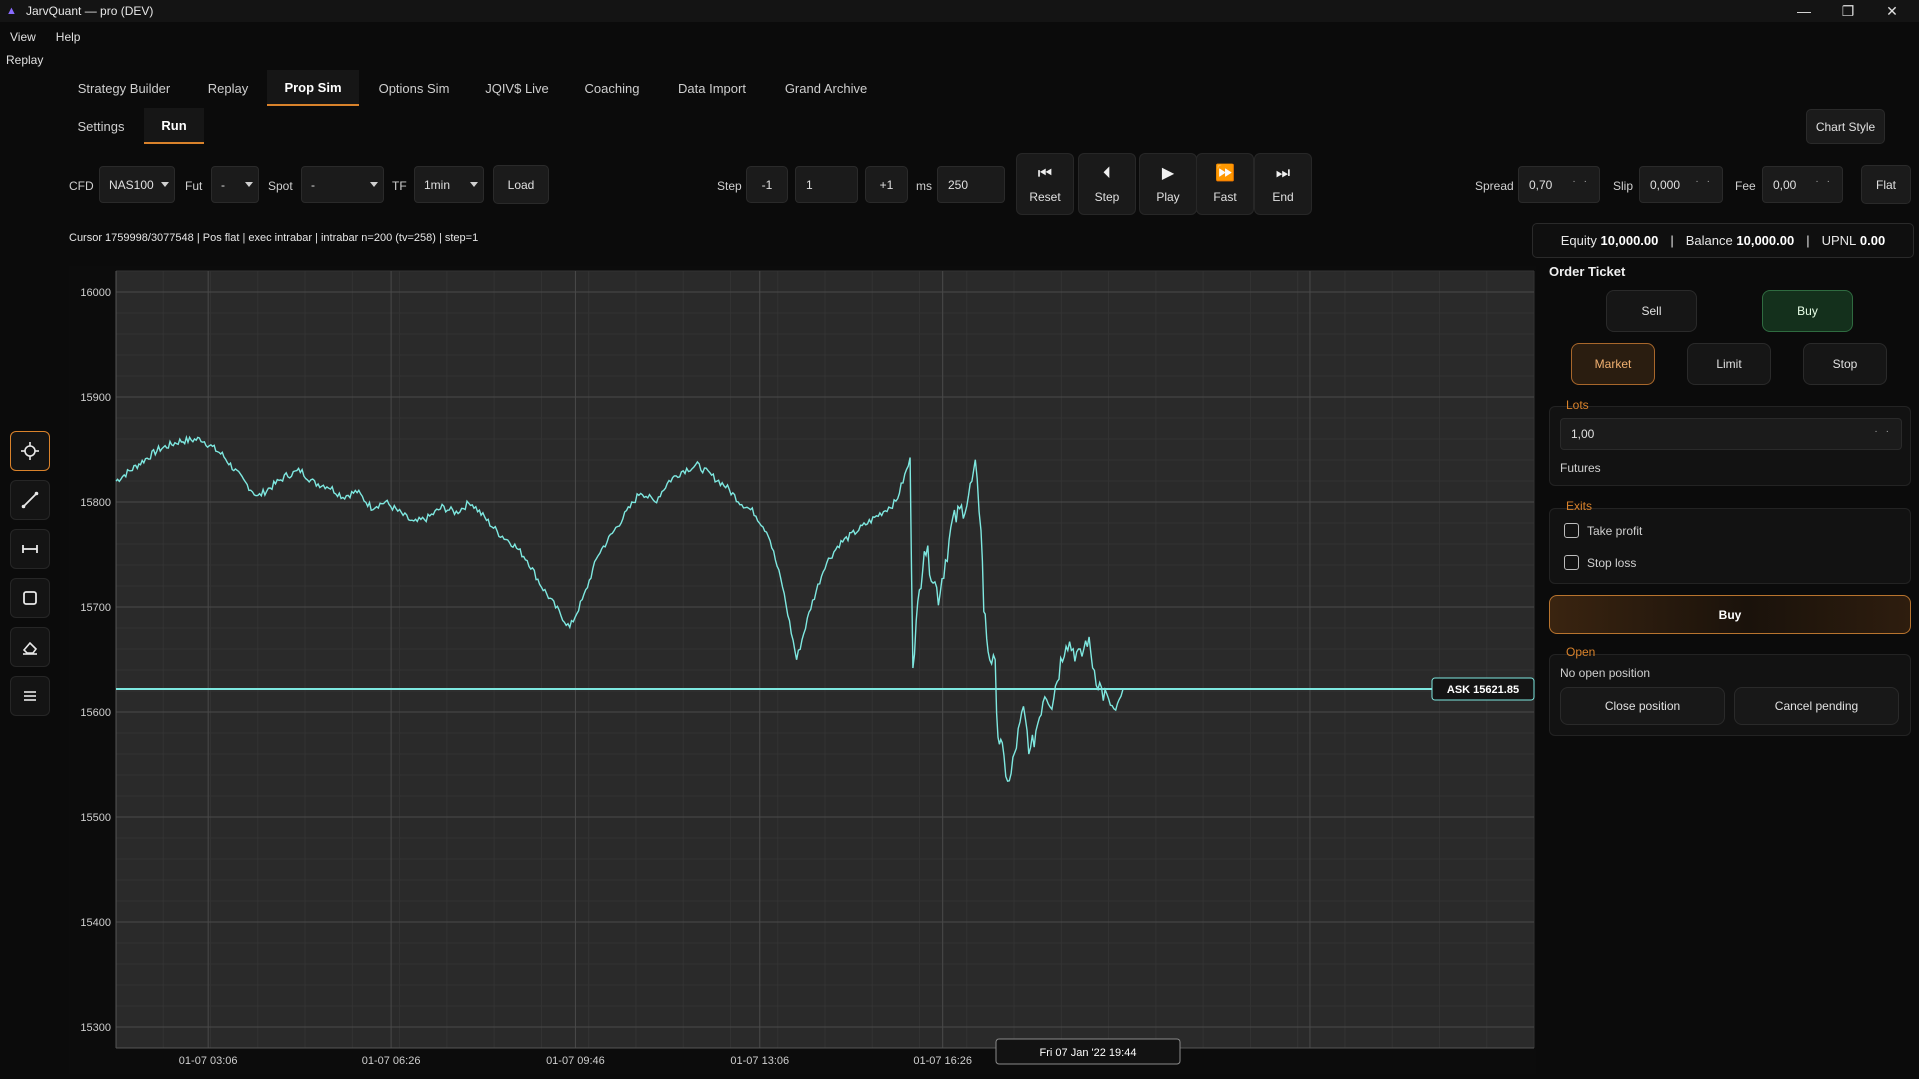  I want to click on eraser-tool-button, so click(30, 647).